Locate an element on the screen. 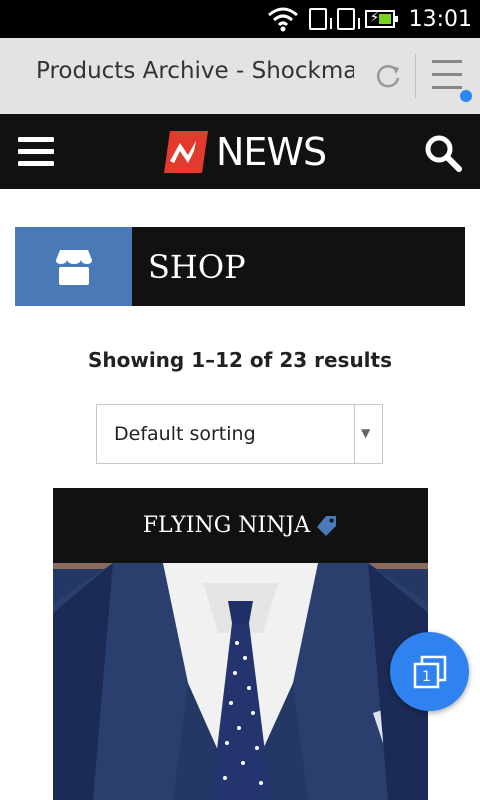 This screenshot has height=800, width=480. site-logo: NEWS is located at coordinates (245, 152).